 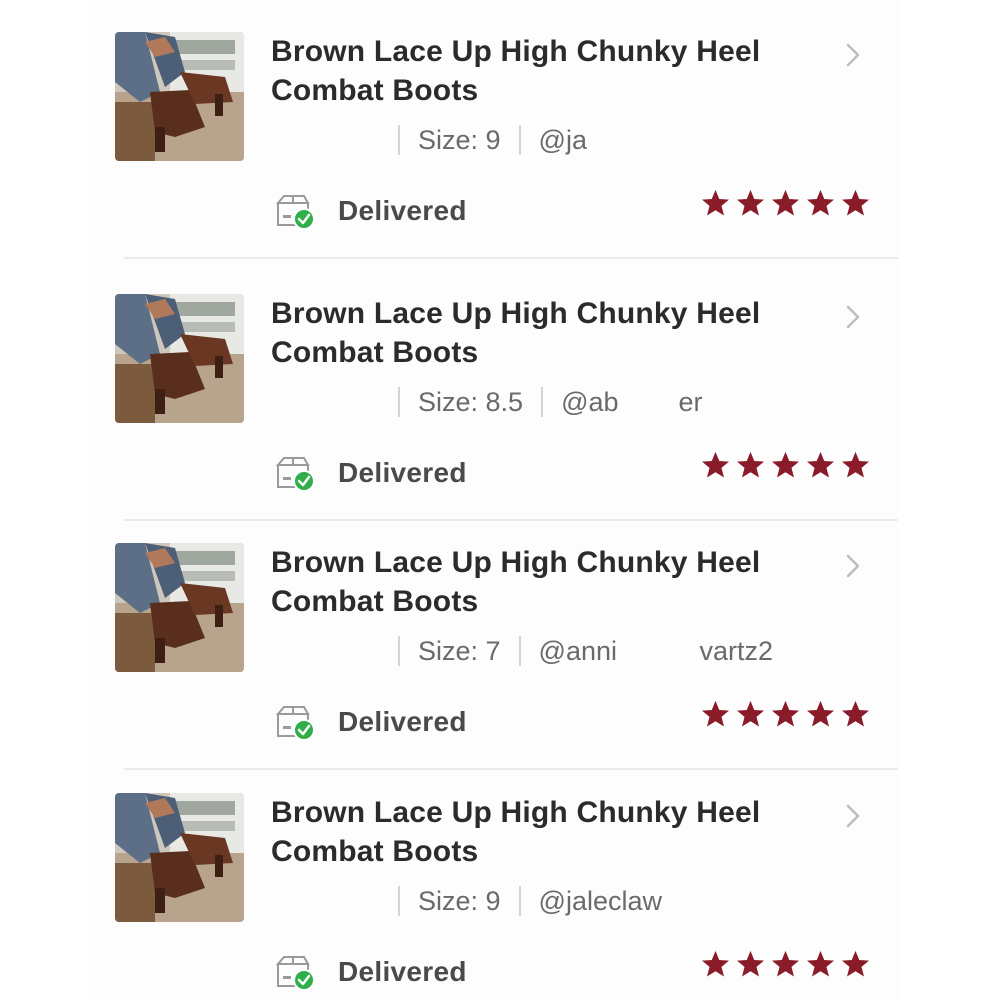 I want to click on seller-handle: @jaleclaw, so click(x=600, y=901).